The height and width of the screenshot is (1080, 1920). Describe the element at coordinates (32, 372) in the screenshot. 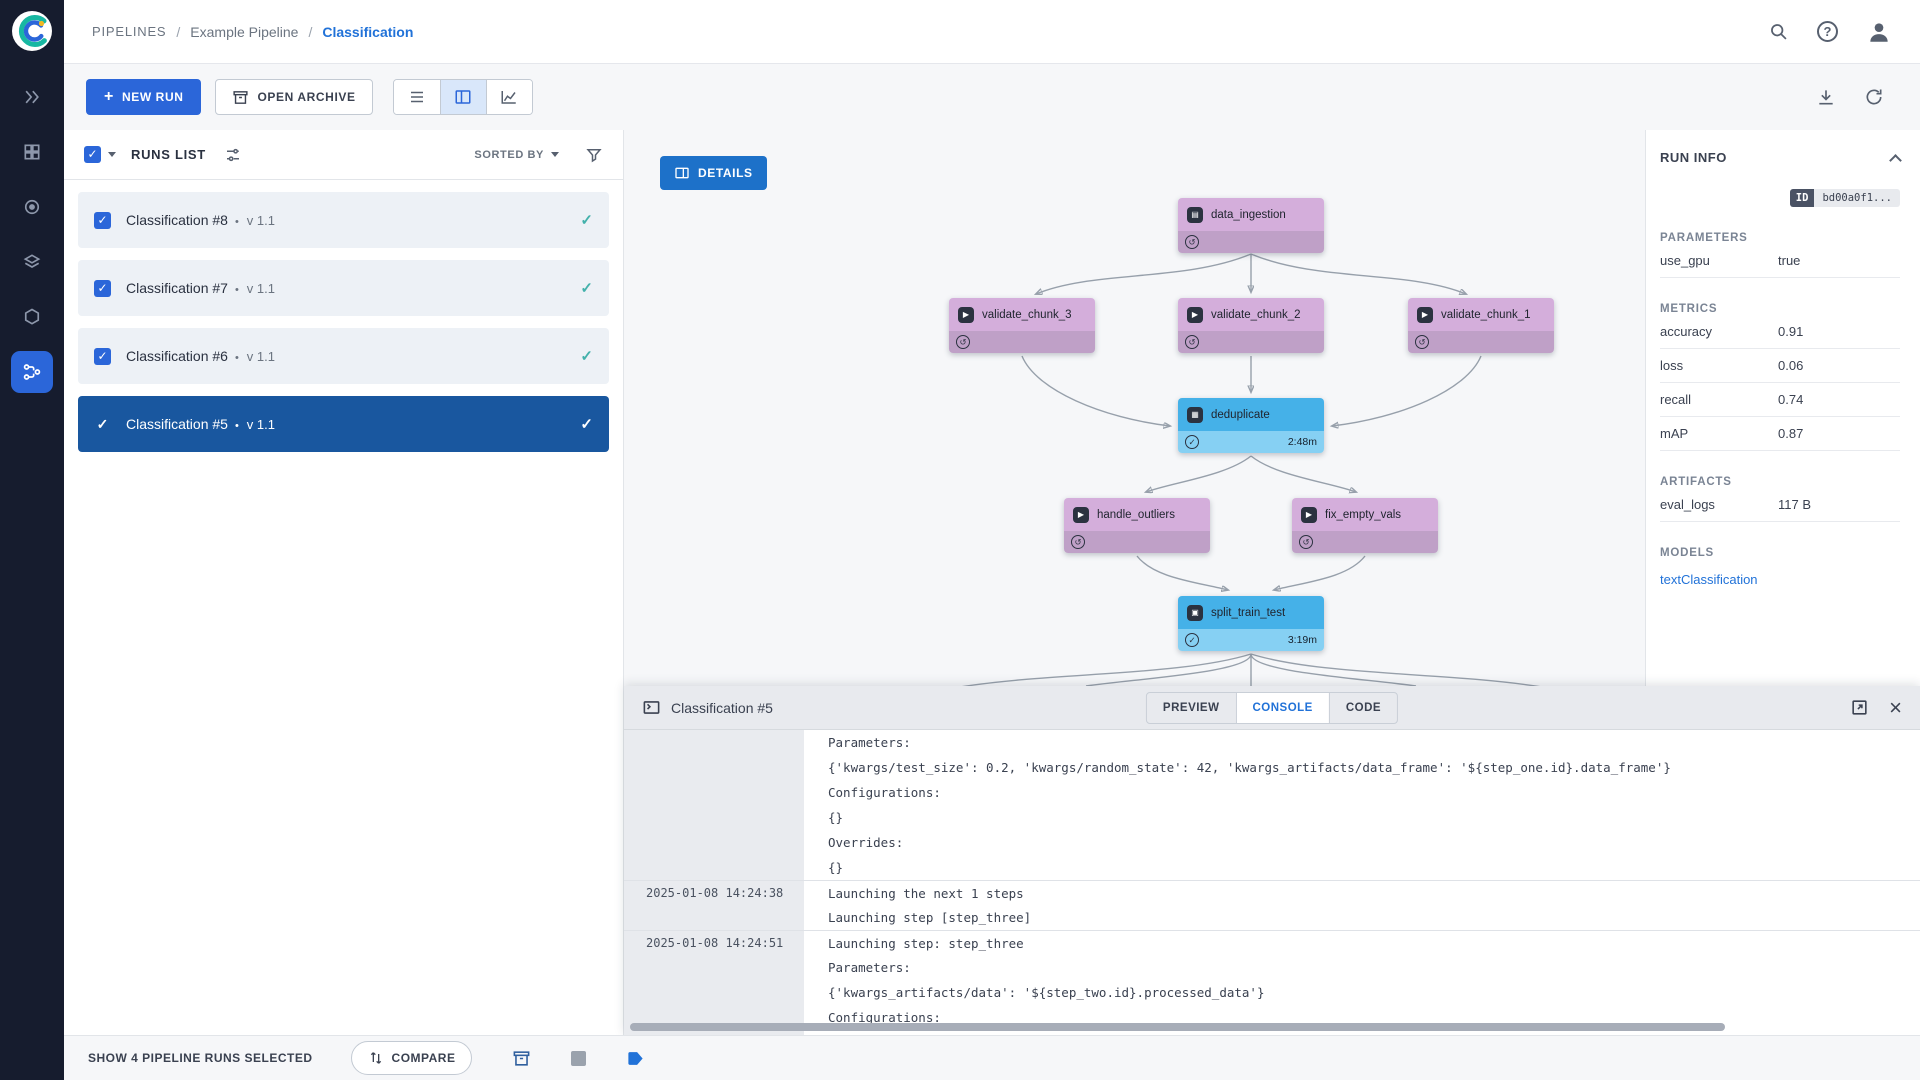

I see `sidebar-item-pipelines-icon` at that location.